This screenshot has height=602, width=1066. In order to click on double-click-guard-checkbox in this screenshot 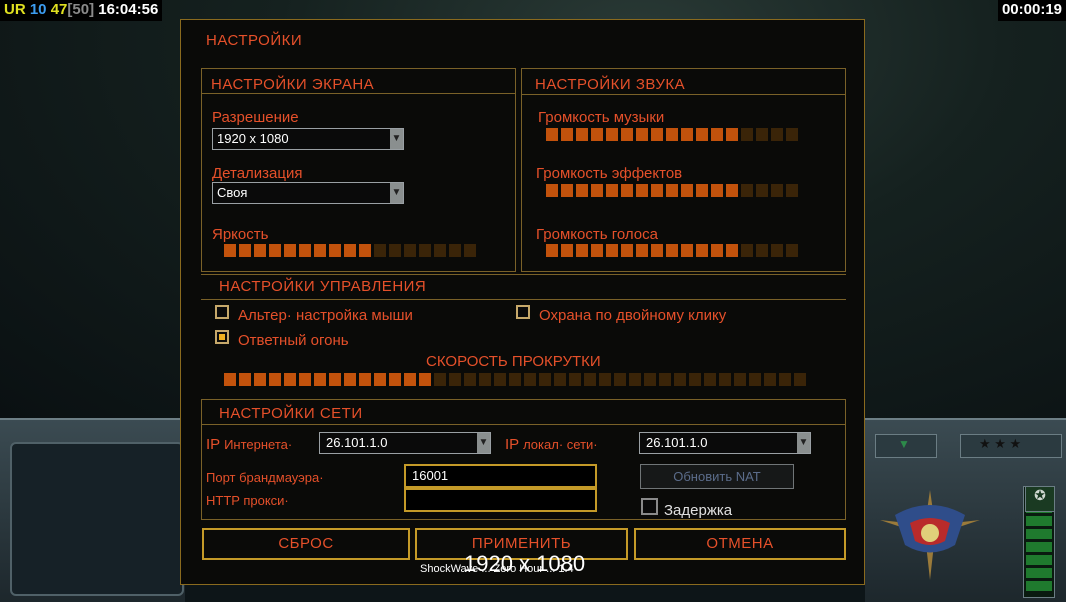, I will do `click(523, 312)`.